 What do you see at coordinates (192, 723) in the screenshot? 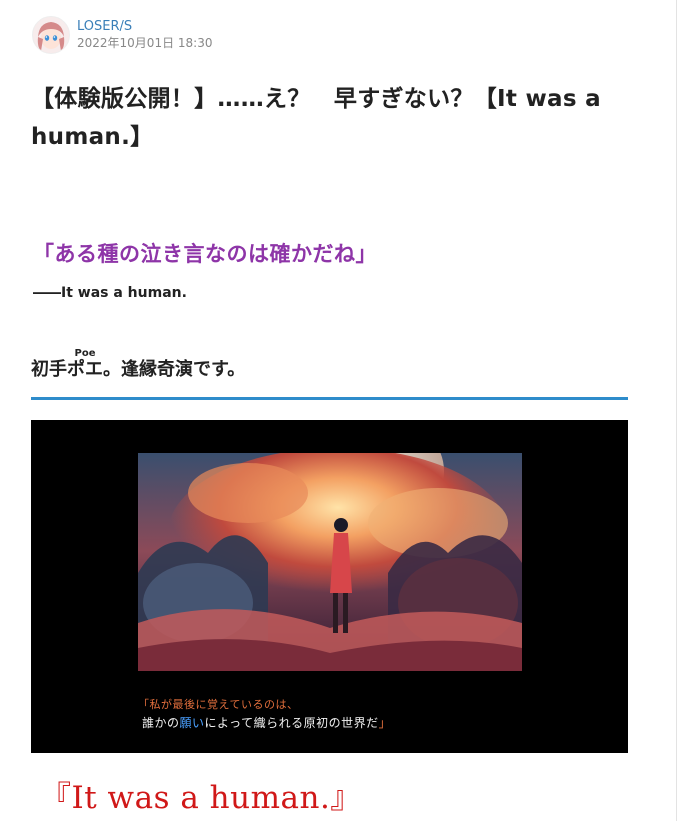
I see `dialogue-highlight: 願い` at bounding box center [192, 723].